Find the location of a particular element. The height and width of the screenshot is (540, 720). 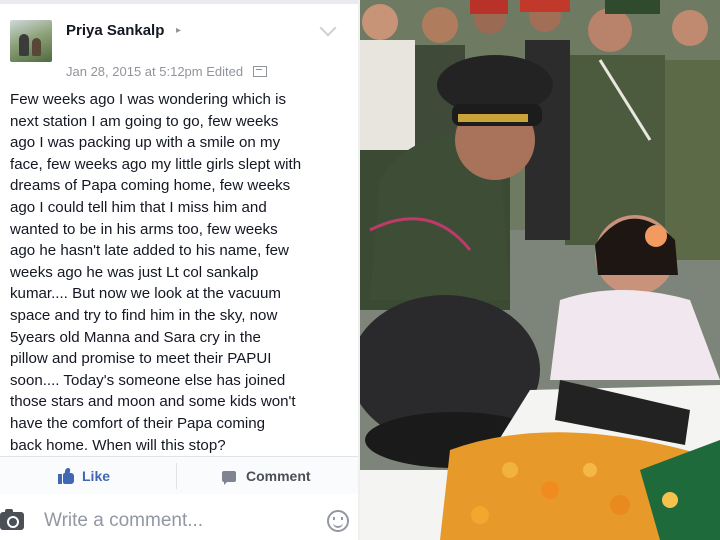

chevron-down-icon is located at coordinates (328, 28).